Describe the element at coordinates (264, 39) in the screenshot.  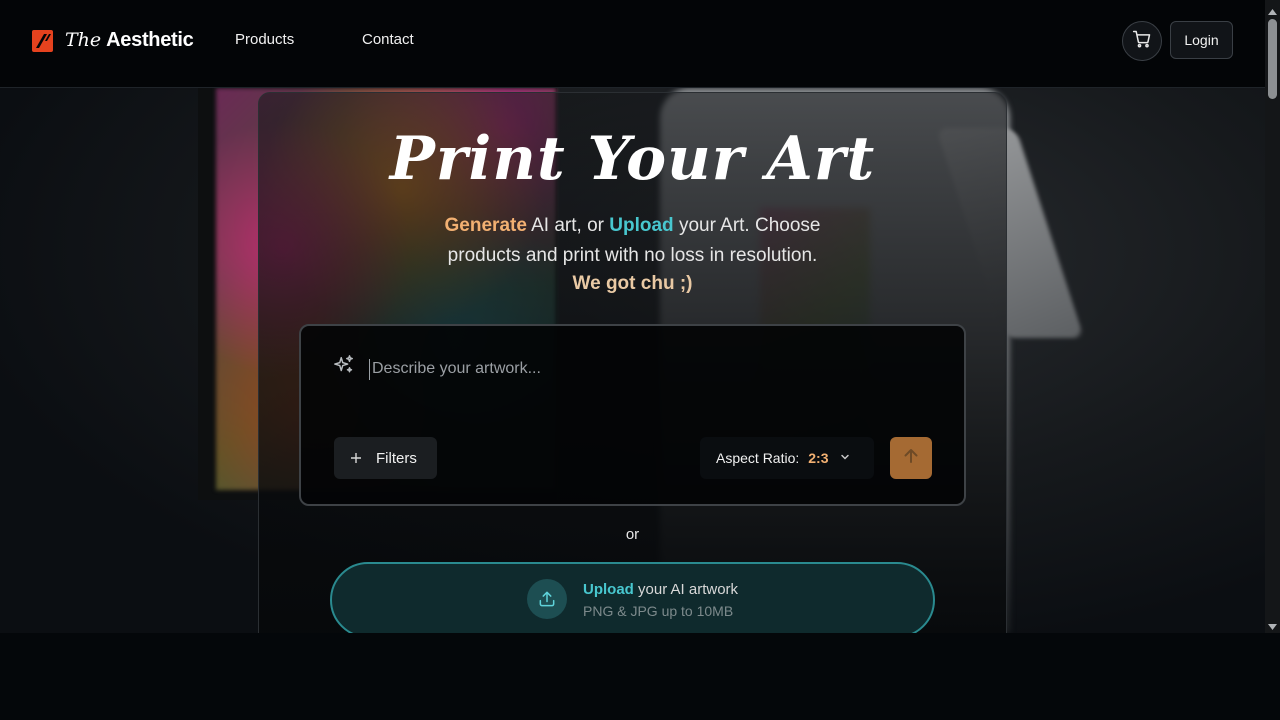
I see `nav-link-products: Products` at that location.